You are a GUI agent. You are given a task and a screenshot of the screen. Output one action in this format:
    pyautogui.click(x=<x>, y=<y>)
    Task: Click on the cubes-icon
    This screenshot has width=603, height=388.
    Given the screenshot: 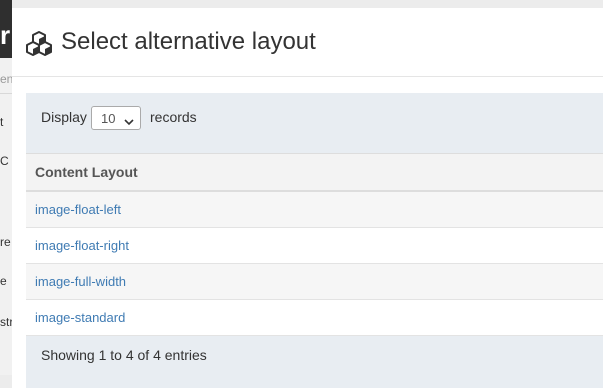 What is the action you would take?
    pyautogui.click(x=39, y=43)
    